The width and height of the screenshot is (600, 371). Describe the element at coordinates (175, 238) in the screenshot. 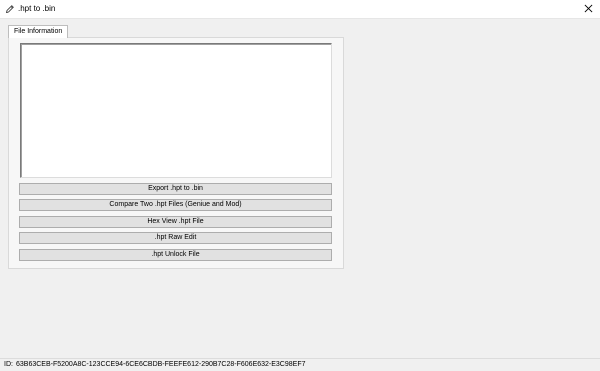

I see `raw-edit-button: .hpt Raw Edit` at that location.